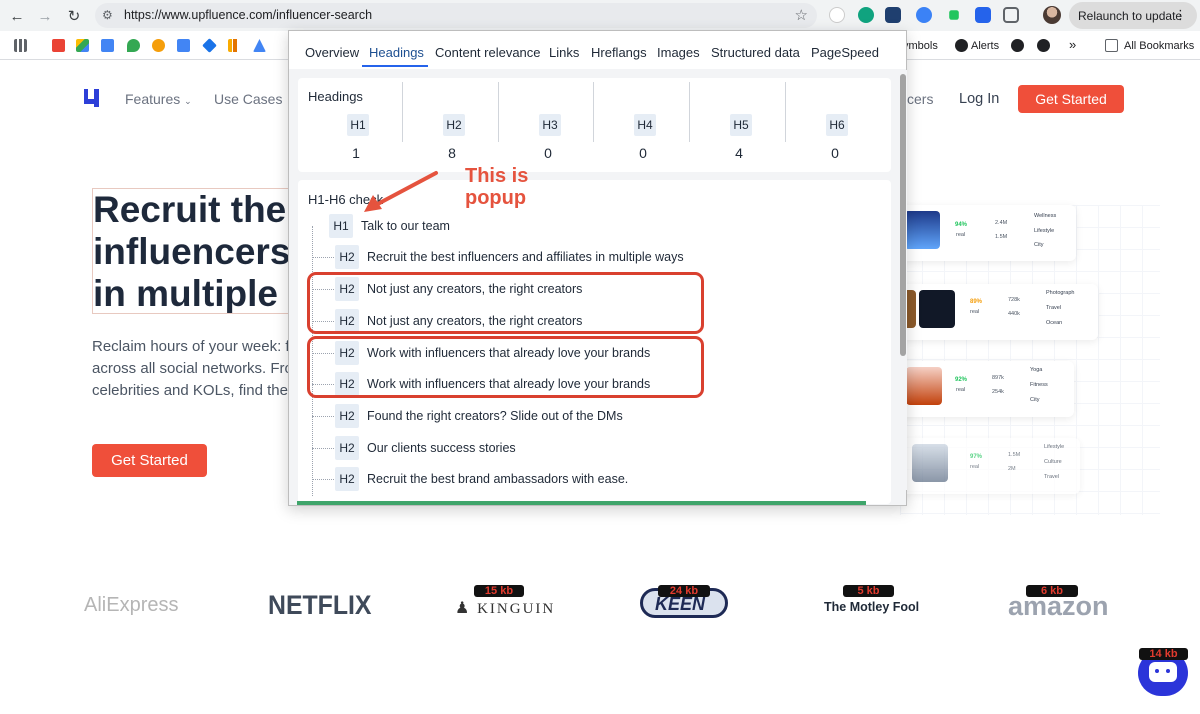 The height and width of the screenshot is (714, 1200). What do you see at coordinates (990, 466) in the screenshot?
I see `influencer-card: 97% real 1.5M 2M Lifestyle Culture Travel` at bounding box center [990, 466].